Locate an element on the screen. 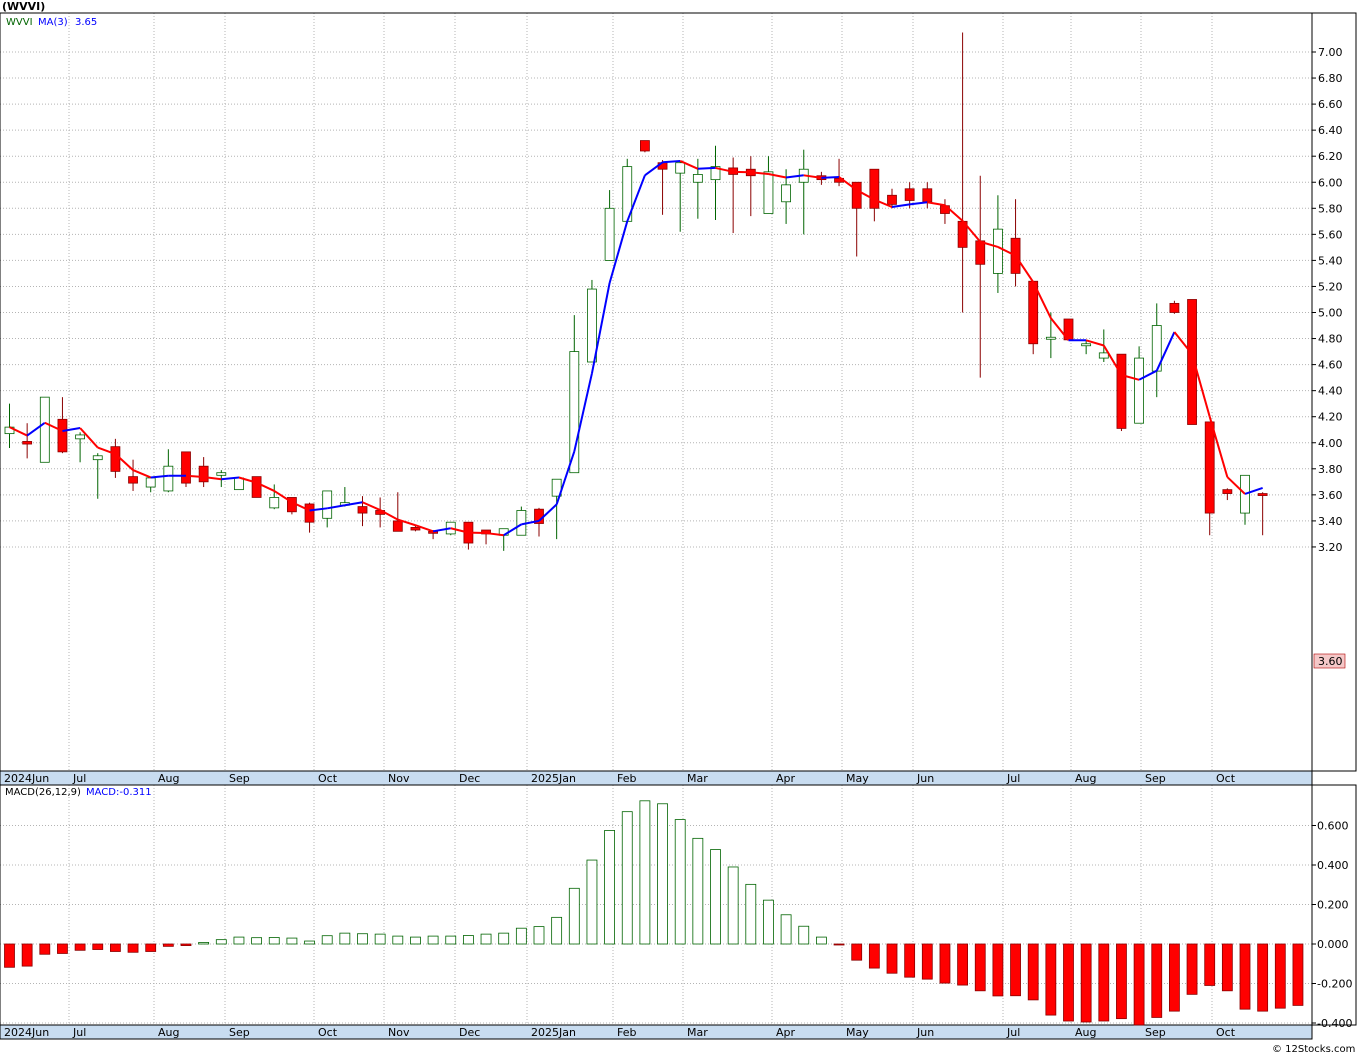 The height and width of the screenshot is (1056, 1360). last-price-tag-text: 3.60 is located at coordinates (1330, 661).